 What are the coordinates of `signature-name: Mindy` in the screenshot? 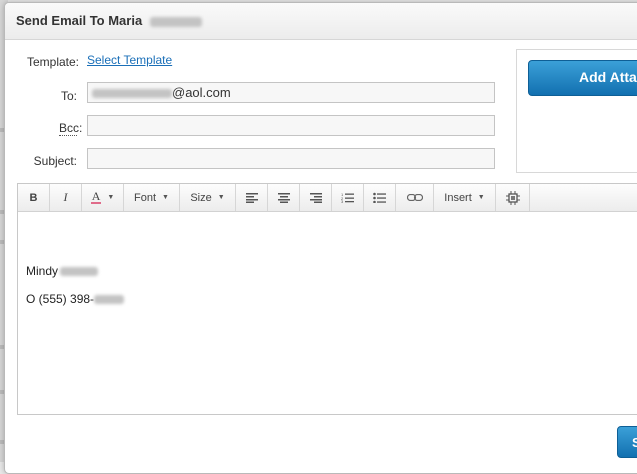 It's located at (42, 271).